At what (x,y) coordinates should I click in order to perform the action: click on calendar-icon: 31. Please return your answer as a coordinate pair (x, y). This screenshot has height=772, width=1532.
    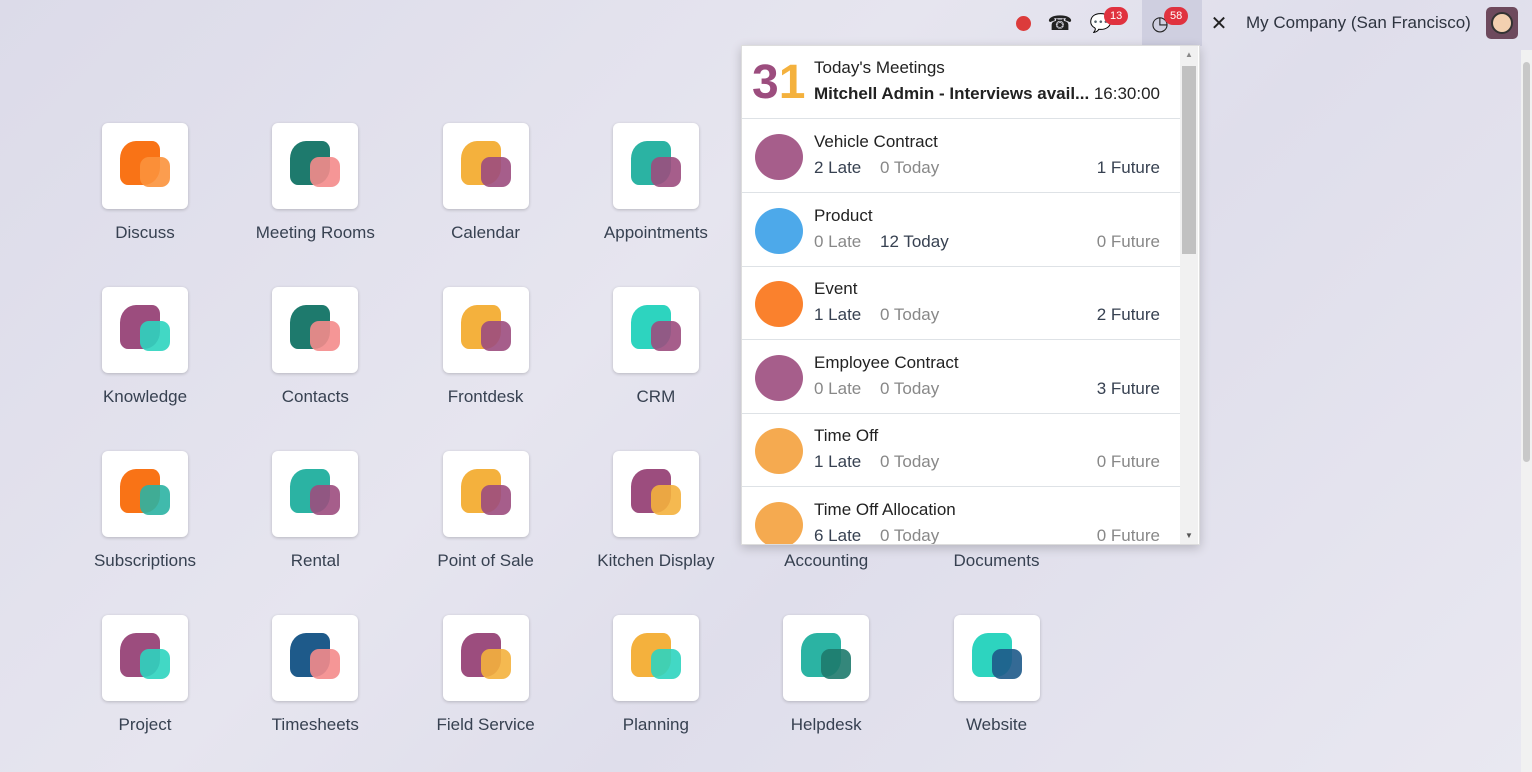
    Looking at the image, I should click on (779, 82).